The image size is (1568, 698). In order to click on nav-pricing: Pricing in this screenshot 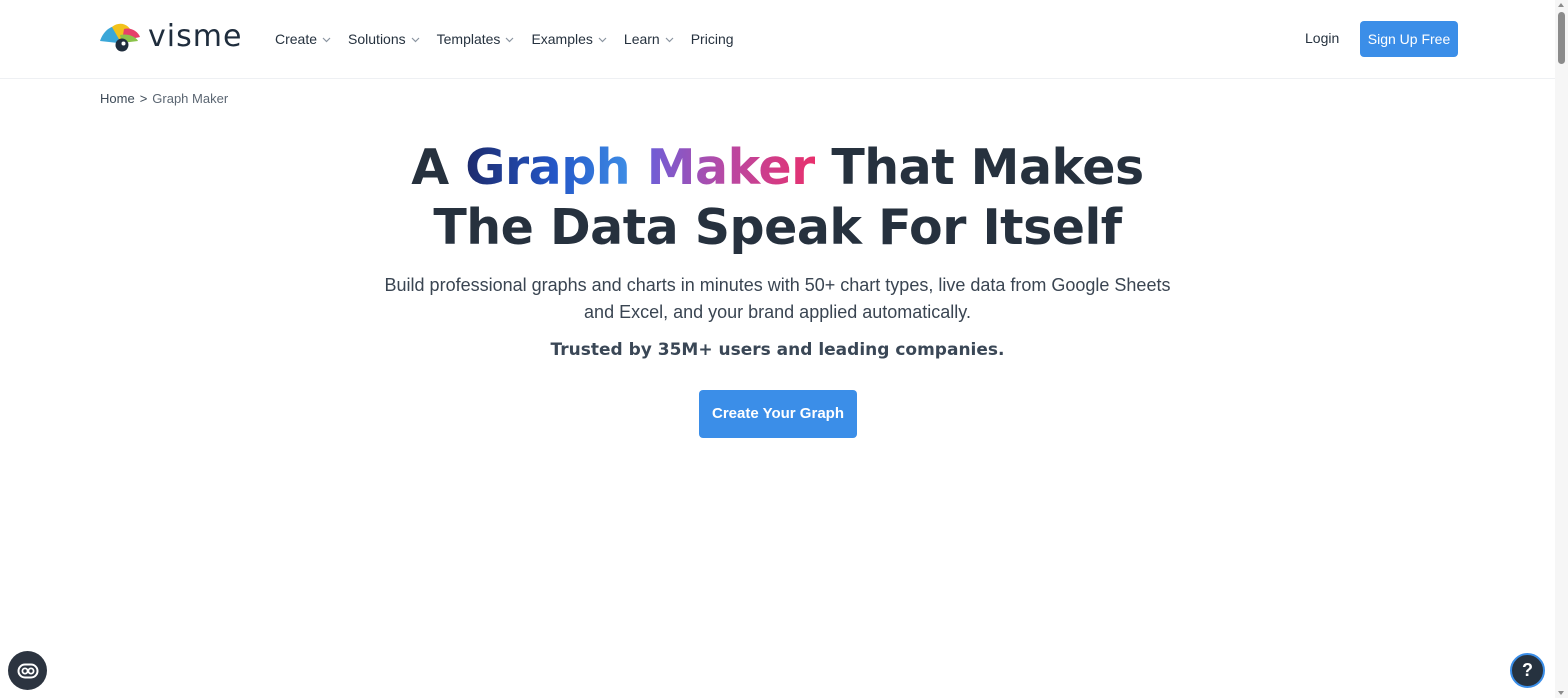, I will do `click(712, 39)`.